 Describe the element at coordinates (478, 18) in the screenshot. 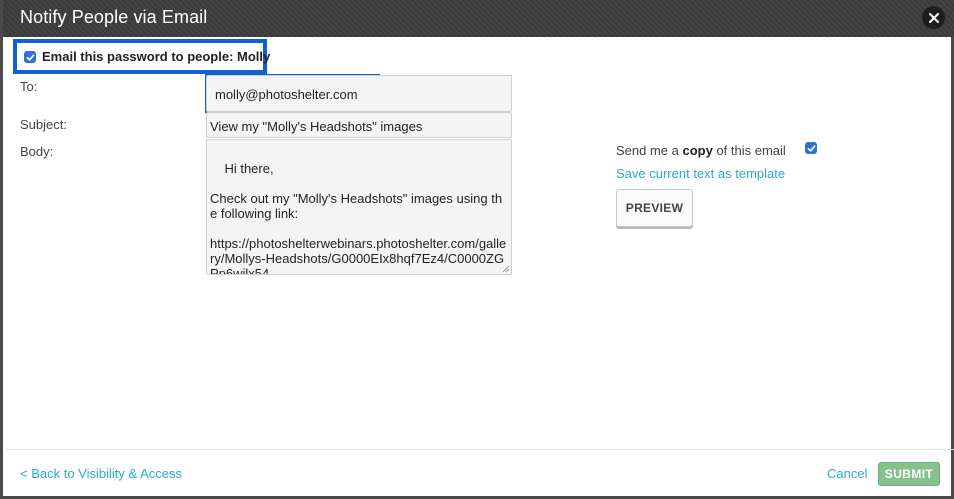

I see `dialog-titlebar: Notify People via Email` at that location.